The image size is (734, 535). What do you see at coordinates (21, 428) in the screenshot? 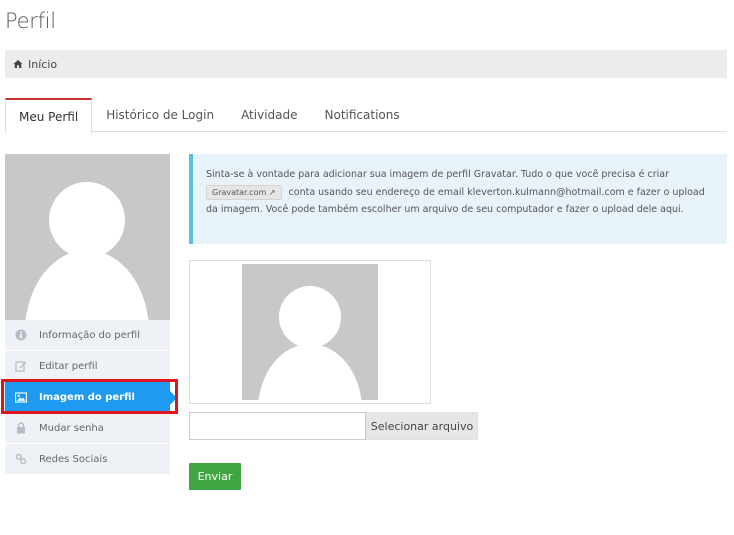
I see `lock-icon` at bounding box center [21, 428].